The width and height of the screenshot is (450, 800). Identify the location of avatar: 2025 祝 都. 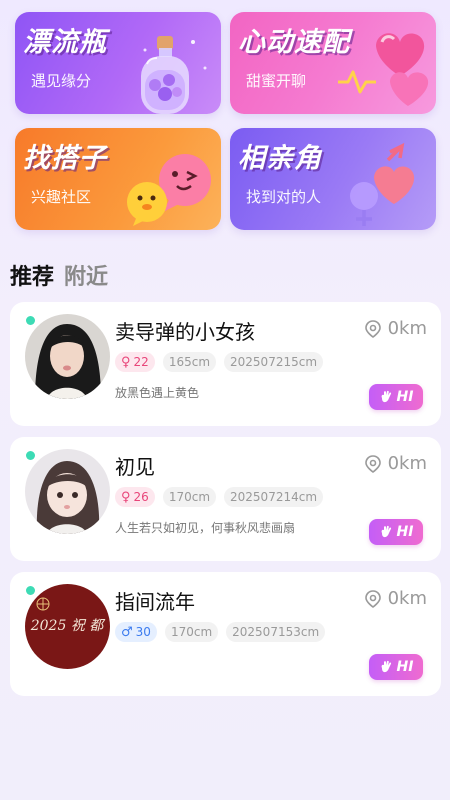
(67, 626).